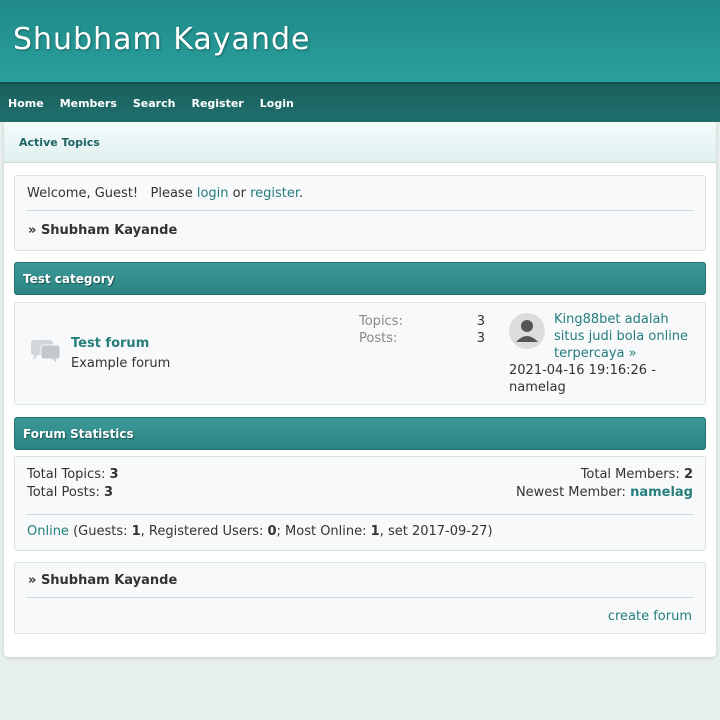 Image resolution: width=720 pixels, height=720 pixels. Describe the element at coordinates (277, 103) in the screenshot. I see `nav-login: Login` at that location.